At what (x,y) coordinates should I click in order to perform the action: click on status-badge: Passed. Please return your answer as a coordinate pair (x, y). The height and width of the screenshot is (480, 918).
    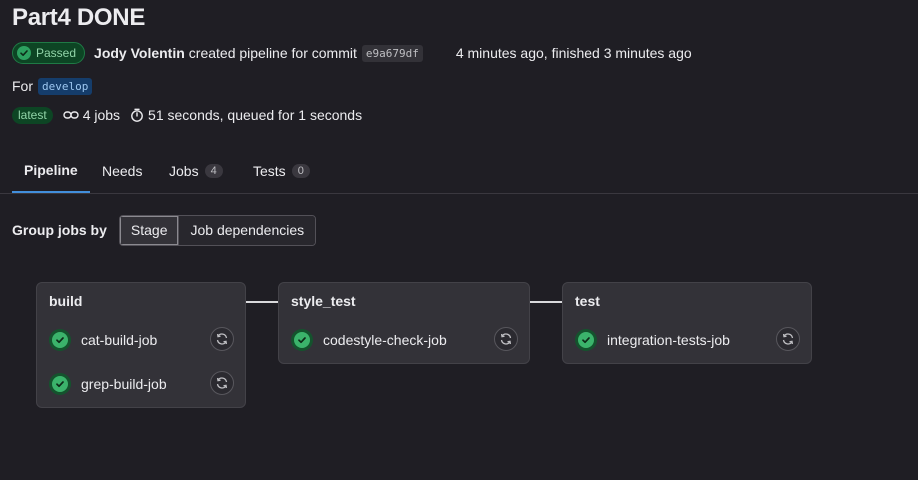
    Looking at the image, I should click on (49, 53).